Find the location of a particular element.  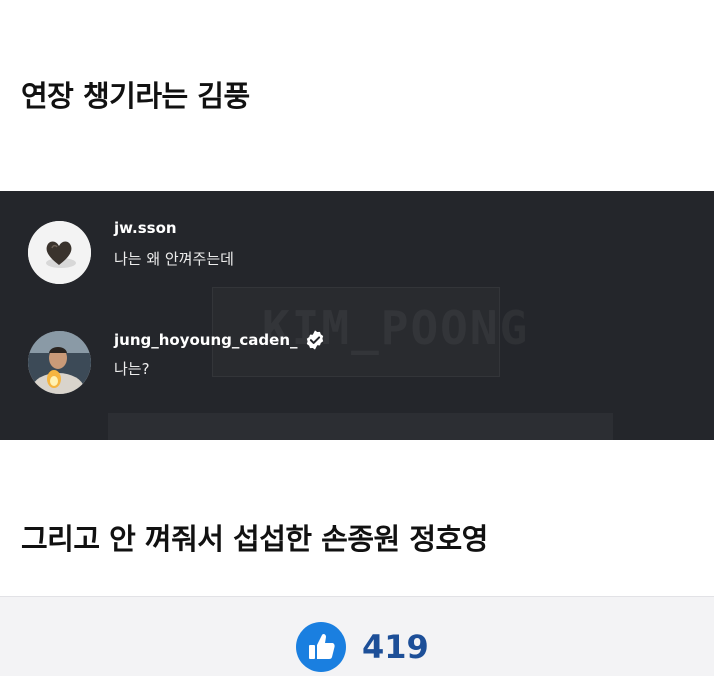

post-footer: 419 is located at coordinates (357, 636).